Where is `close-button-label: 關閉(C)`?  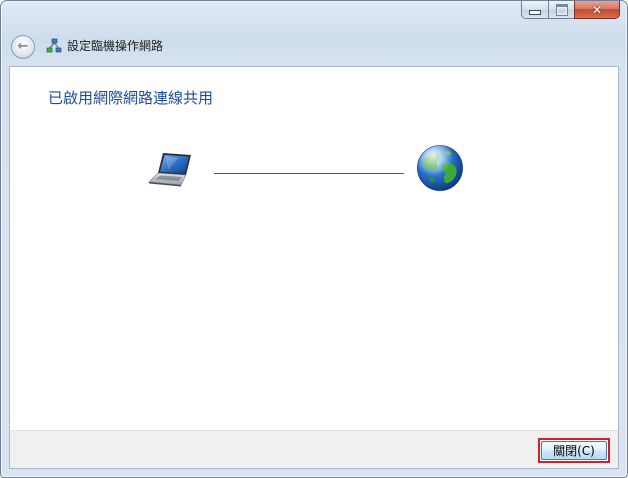 close-button-label: 關閉(C) is located at coordinates (574, 450).